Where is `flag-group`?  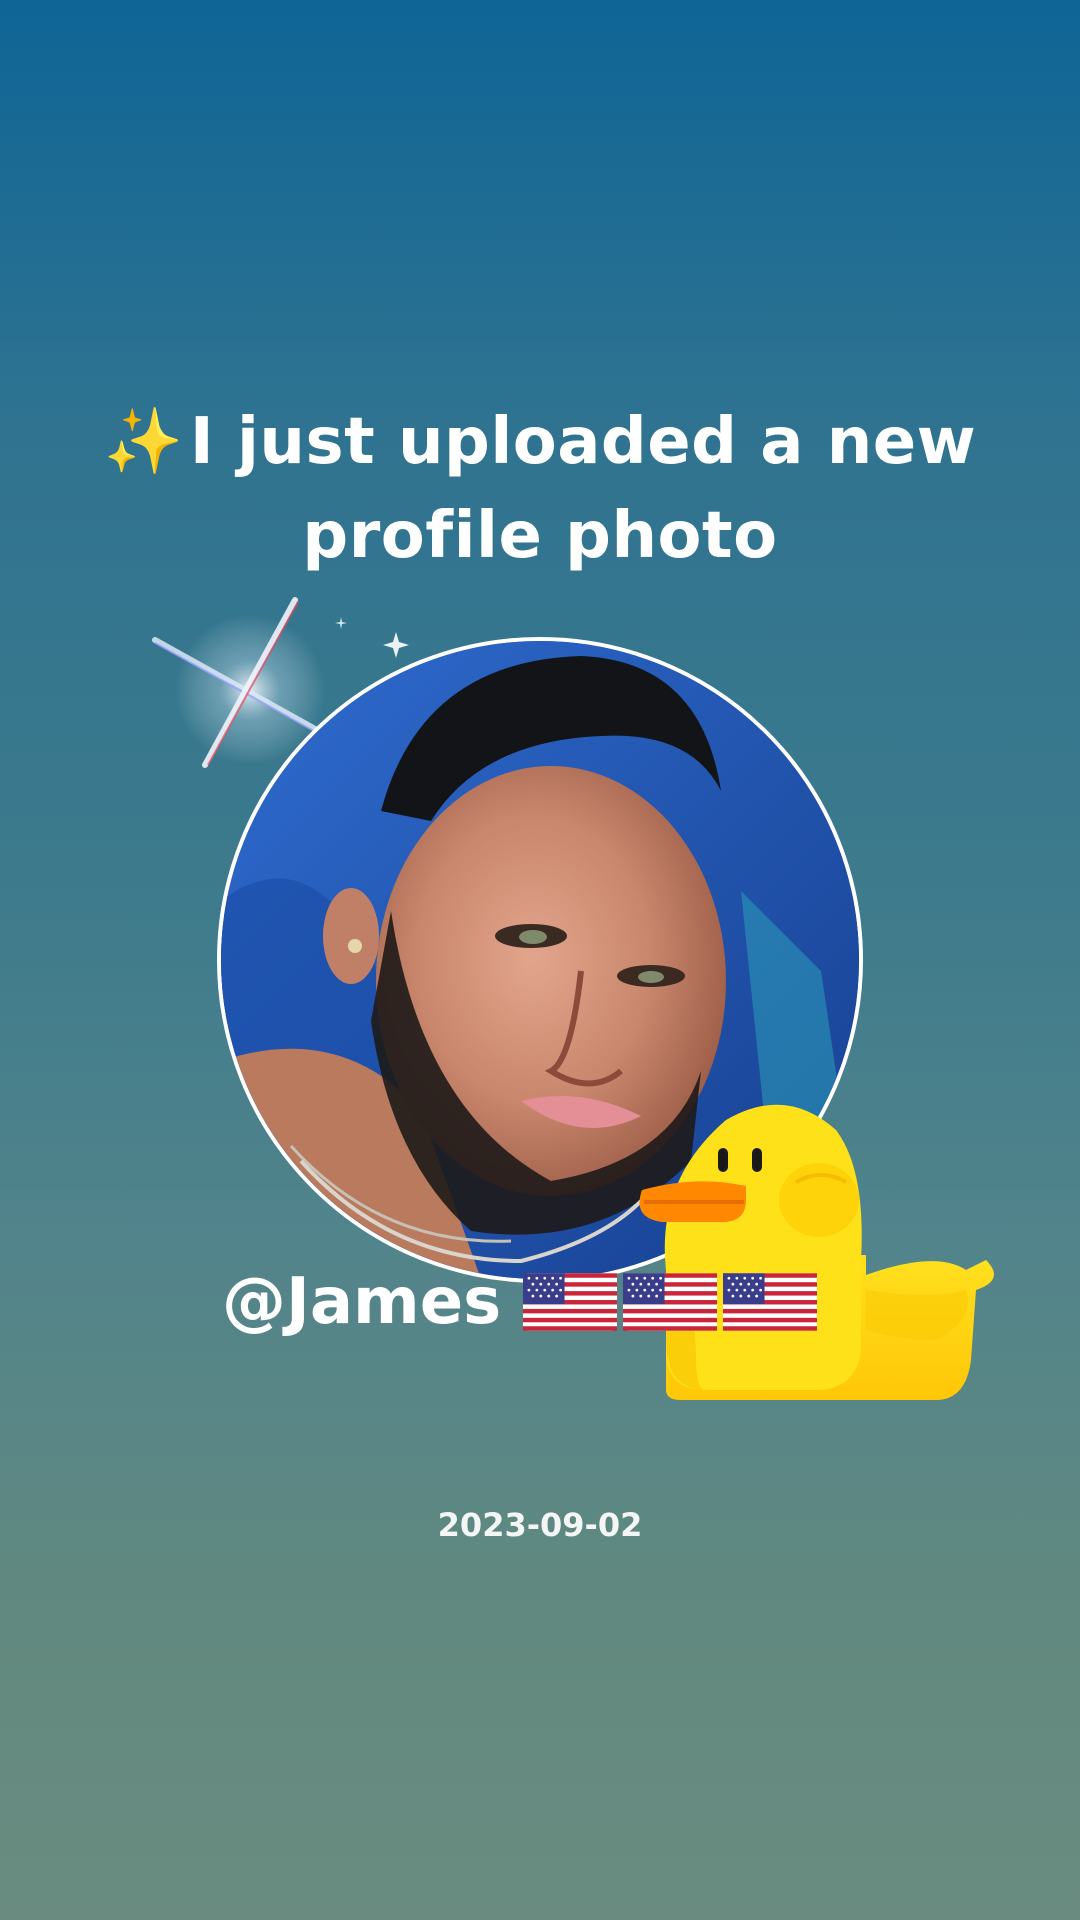
flag-group is located at coordinates (673, 1302).